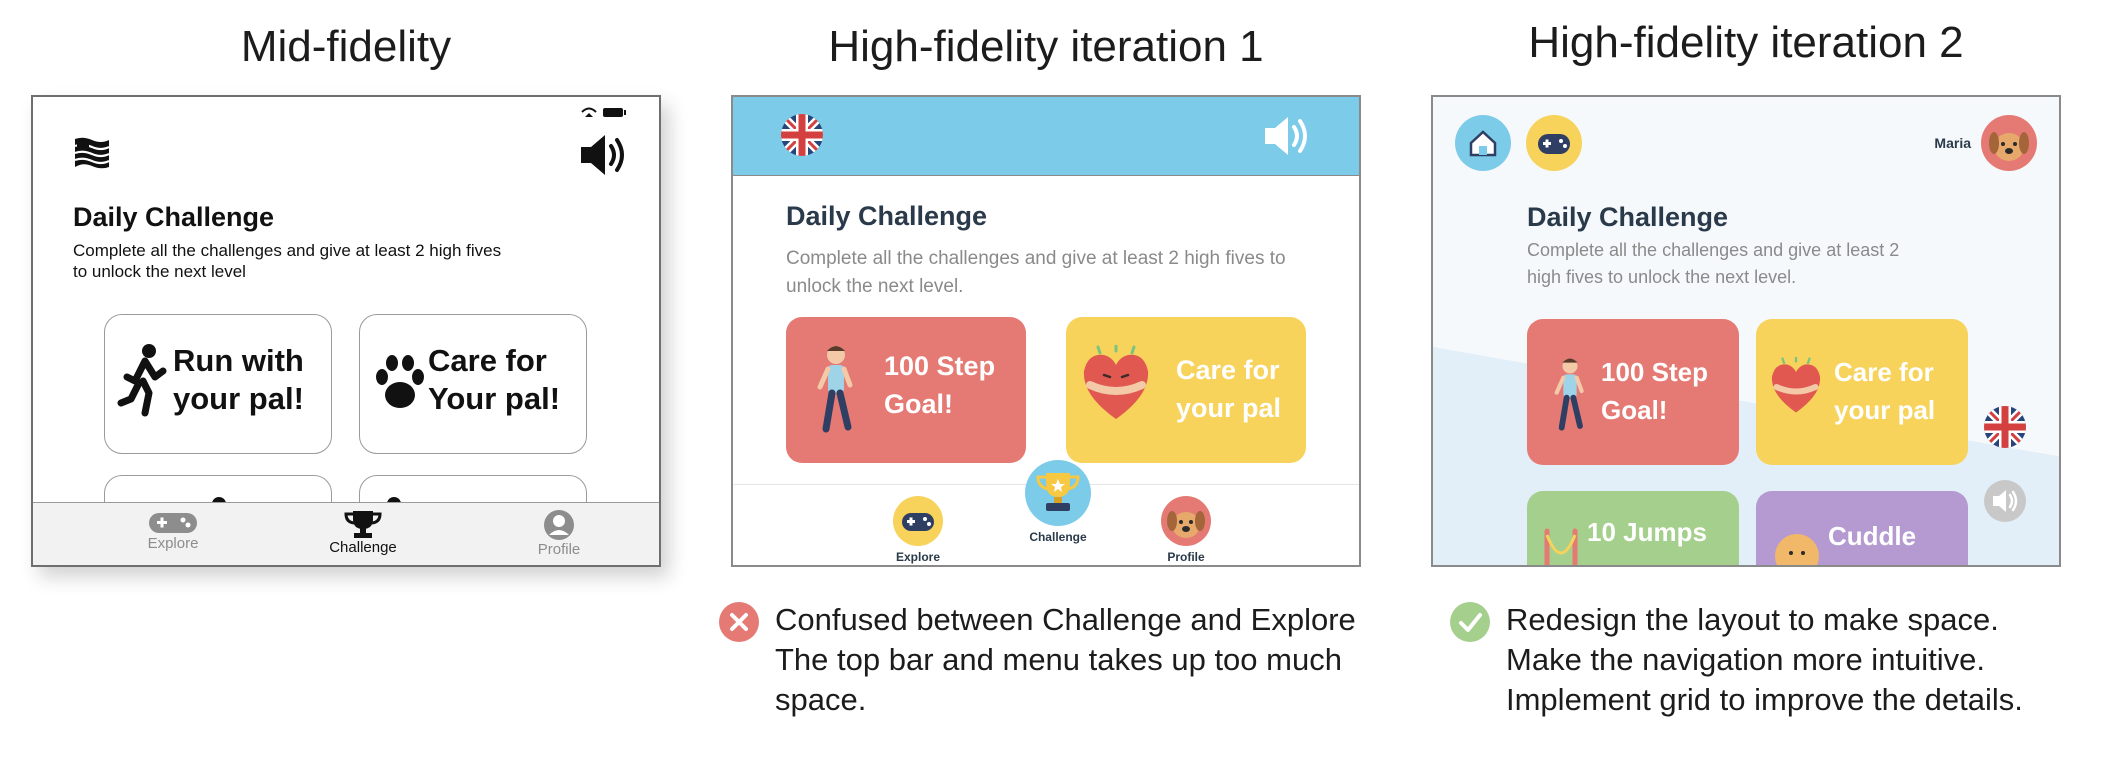 This screenshot has width=2102, height=778. I want to click on error-icon, so click(739, 622).